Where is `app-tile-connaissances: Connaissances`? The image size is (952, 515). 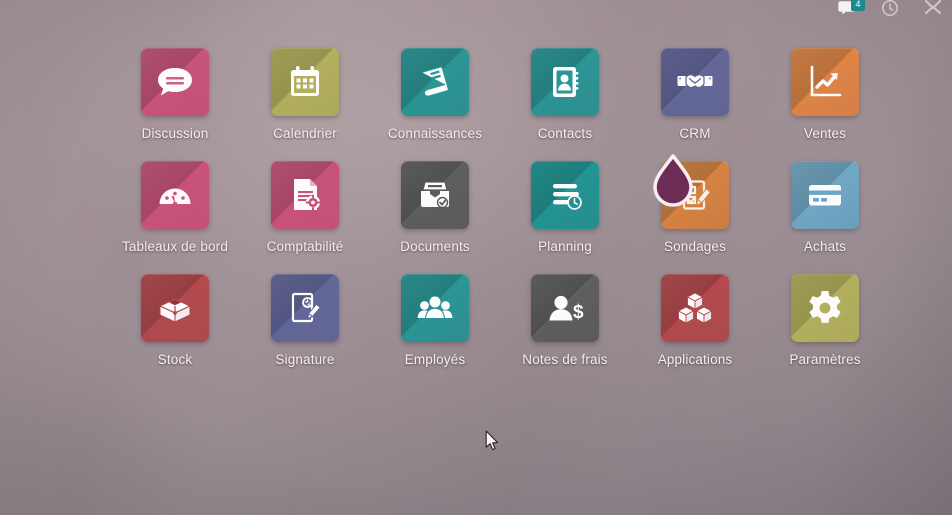 app-tile-connaissances: Connaissances is located at coordinates (435, 104).